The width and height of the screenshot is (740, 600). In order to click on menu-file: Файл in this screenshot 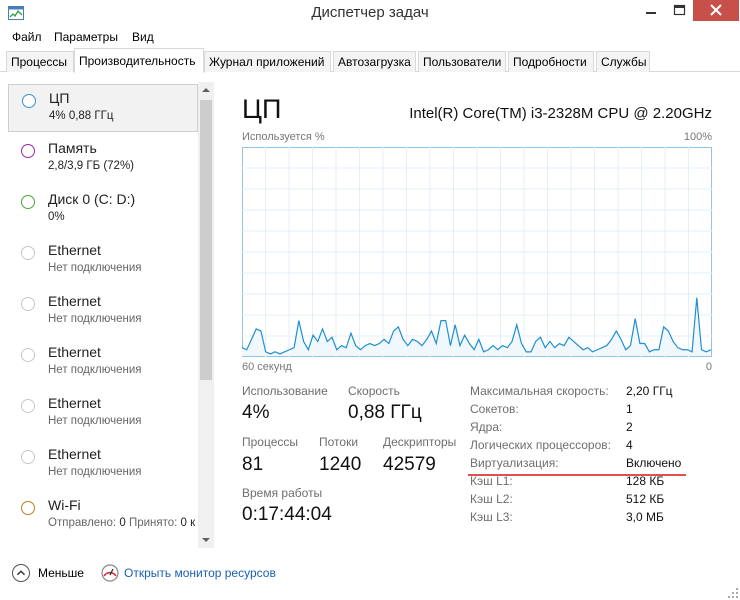, I will do `click(27, 37)`.